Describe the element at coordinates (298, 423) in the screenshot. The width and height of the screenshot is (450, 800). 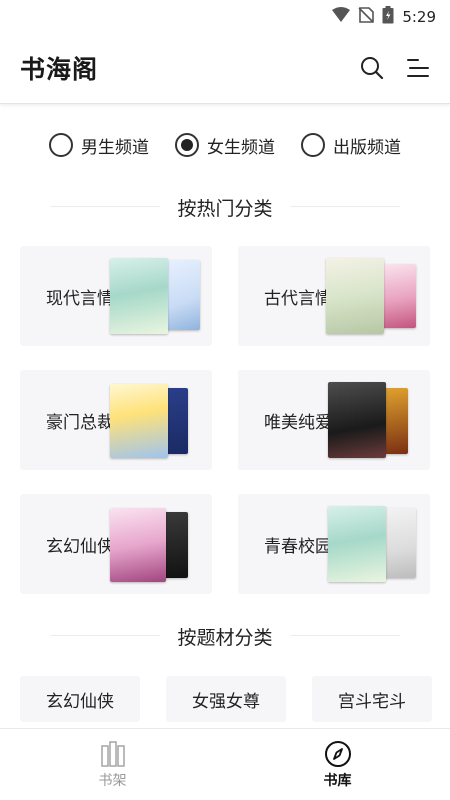
I see `category-label: 唯美纯爱` at that location.